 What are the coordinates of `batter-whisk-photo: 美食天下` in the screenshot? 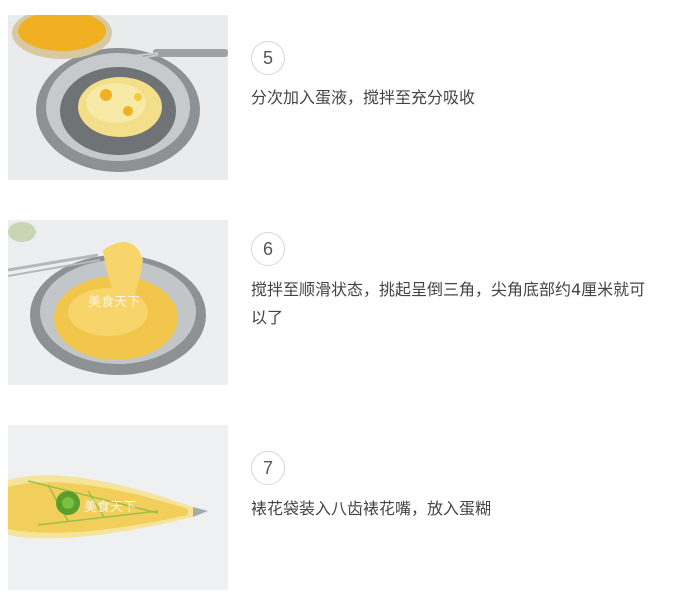 It's located at (118, 302).